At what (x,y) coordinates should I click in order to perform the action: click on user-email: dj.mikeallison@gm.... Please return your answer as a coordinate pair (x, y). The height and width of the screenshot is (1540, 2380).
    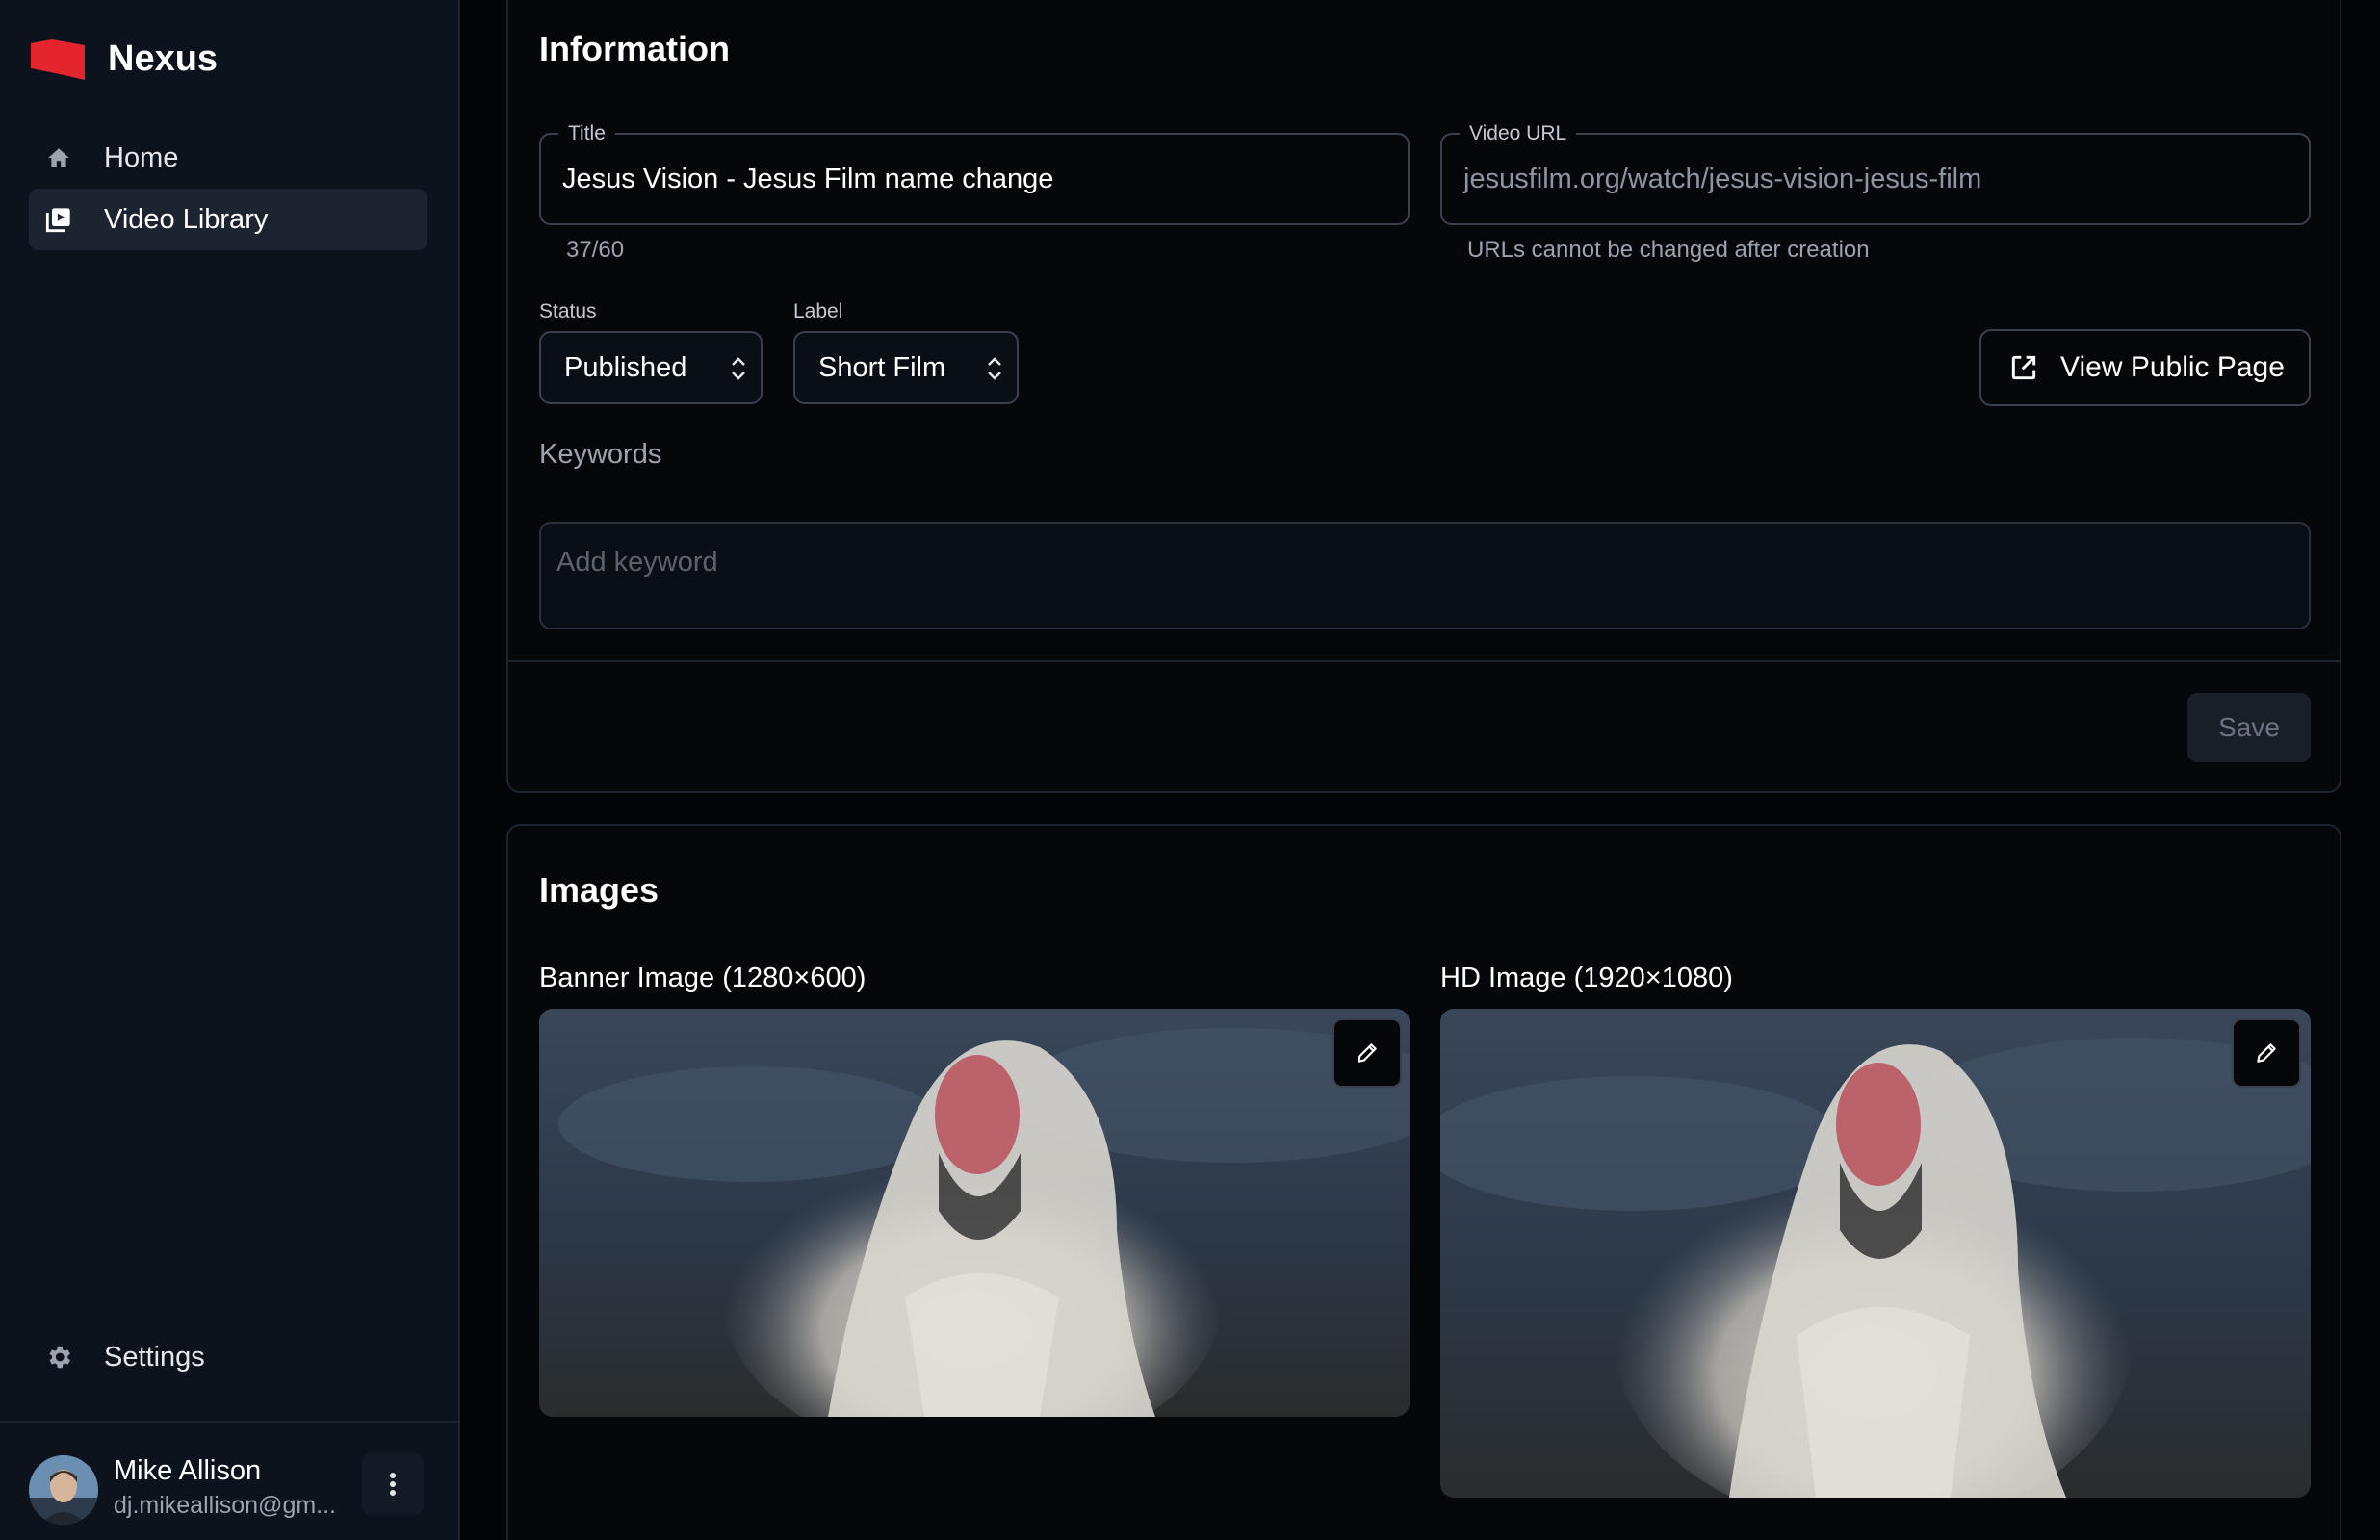
    Looking at the image, I should click on (226, 1505).